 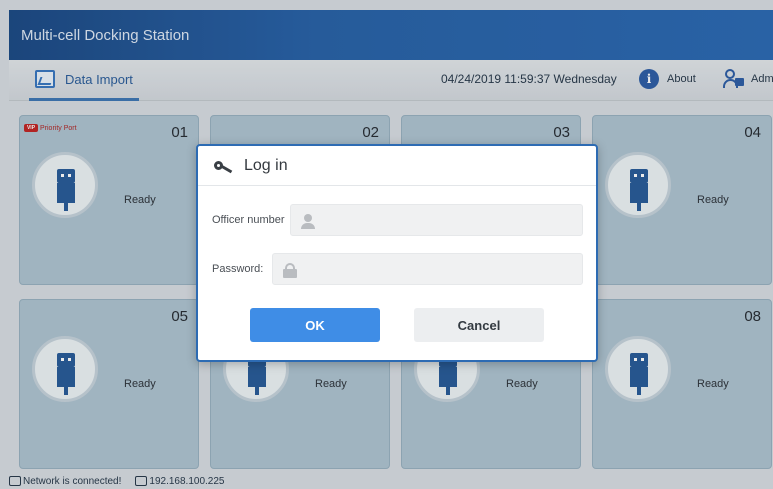 I want to click on password-field, so click(x=427, y=269).